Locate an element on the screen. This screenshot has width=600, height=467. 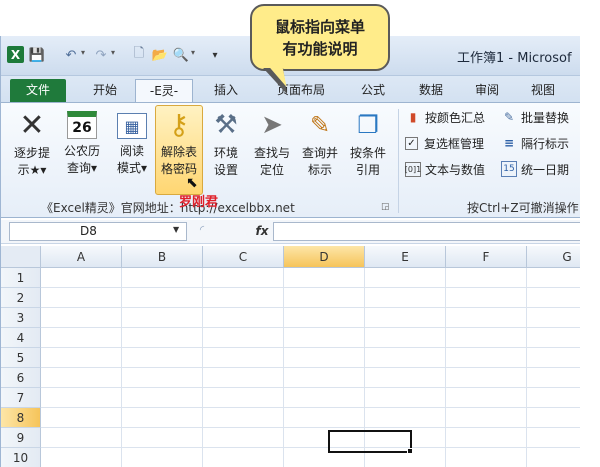
row-header: 4 is located at coordinates (21, 338).